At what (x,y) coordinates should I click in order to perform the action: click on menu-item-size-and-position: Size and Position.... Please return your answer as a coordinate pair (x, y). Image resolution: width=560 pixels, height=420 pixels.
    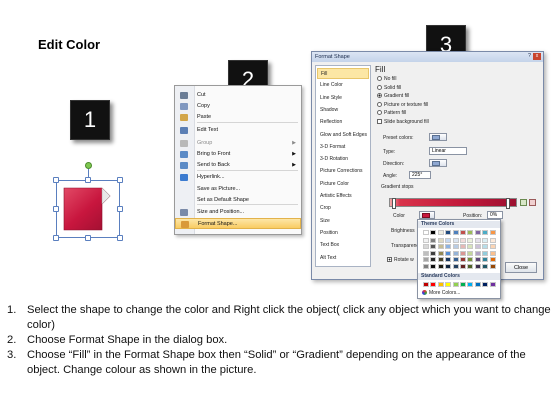
    Looking at the image, I should click on (238, 212).